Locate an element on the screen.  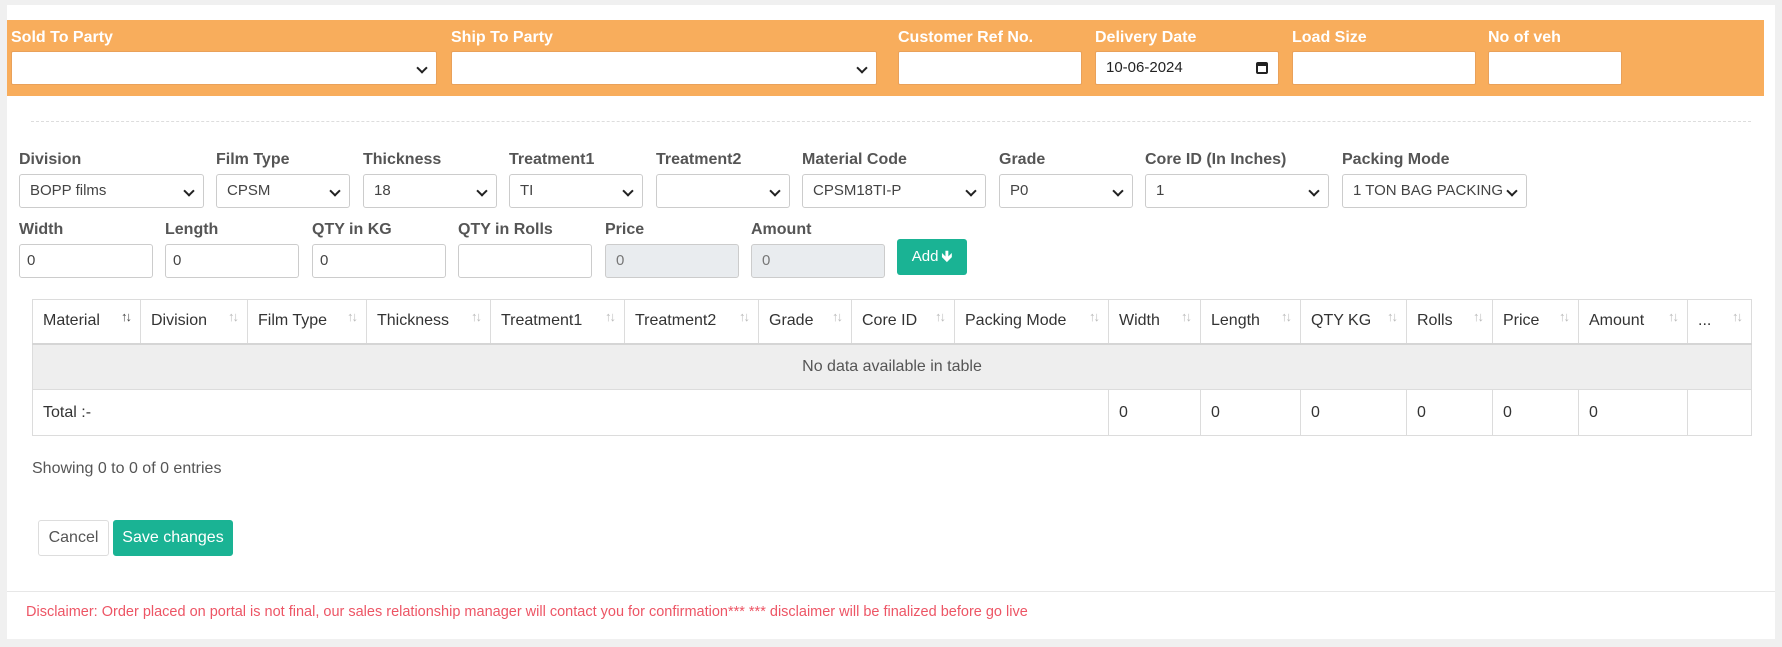
length-label: Length is located at coordinates (192, 229).